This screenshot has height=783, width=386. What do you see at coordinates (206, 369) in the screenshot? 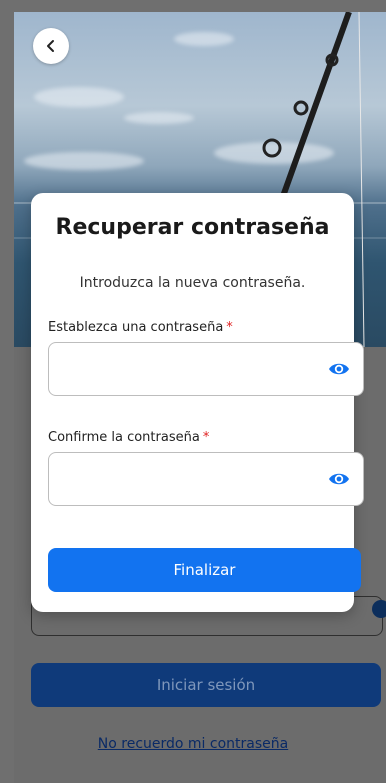
I see `new-password-field` at bounding box center [206, 369].